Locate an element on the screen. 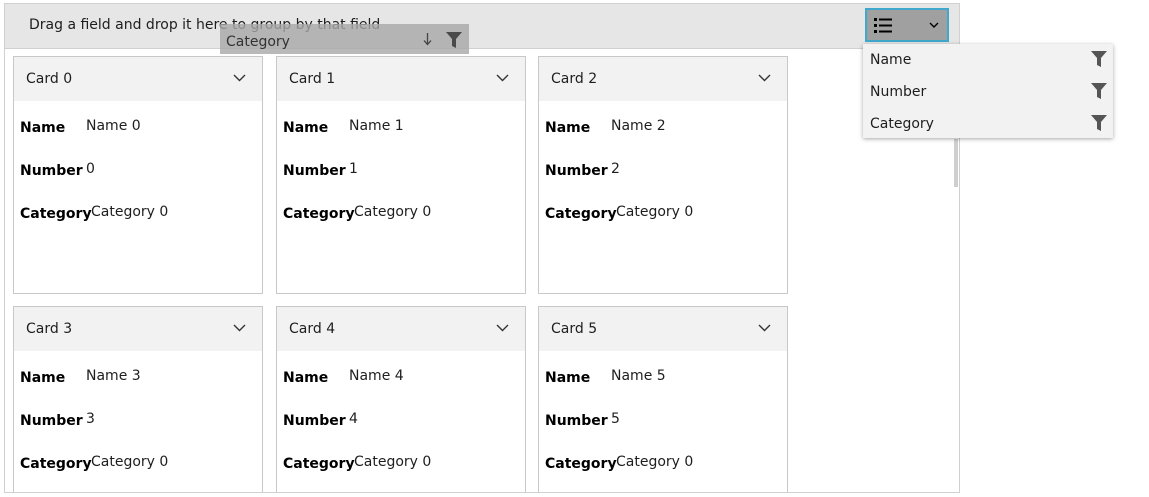 The width and height of the screenshot is (1149, 497). card-title: Card 5 is located at coordinates (574, 329).